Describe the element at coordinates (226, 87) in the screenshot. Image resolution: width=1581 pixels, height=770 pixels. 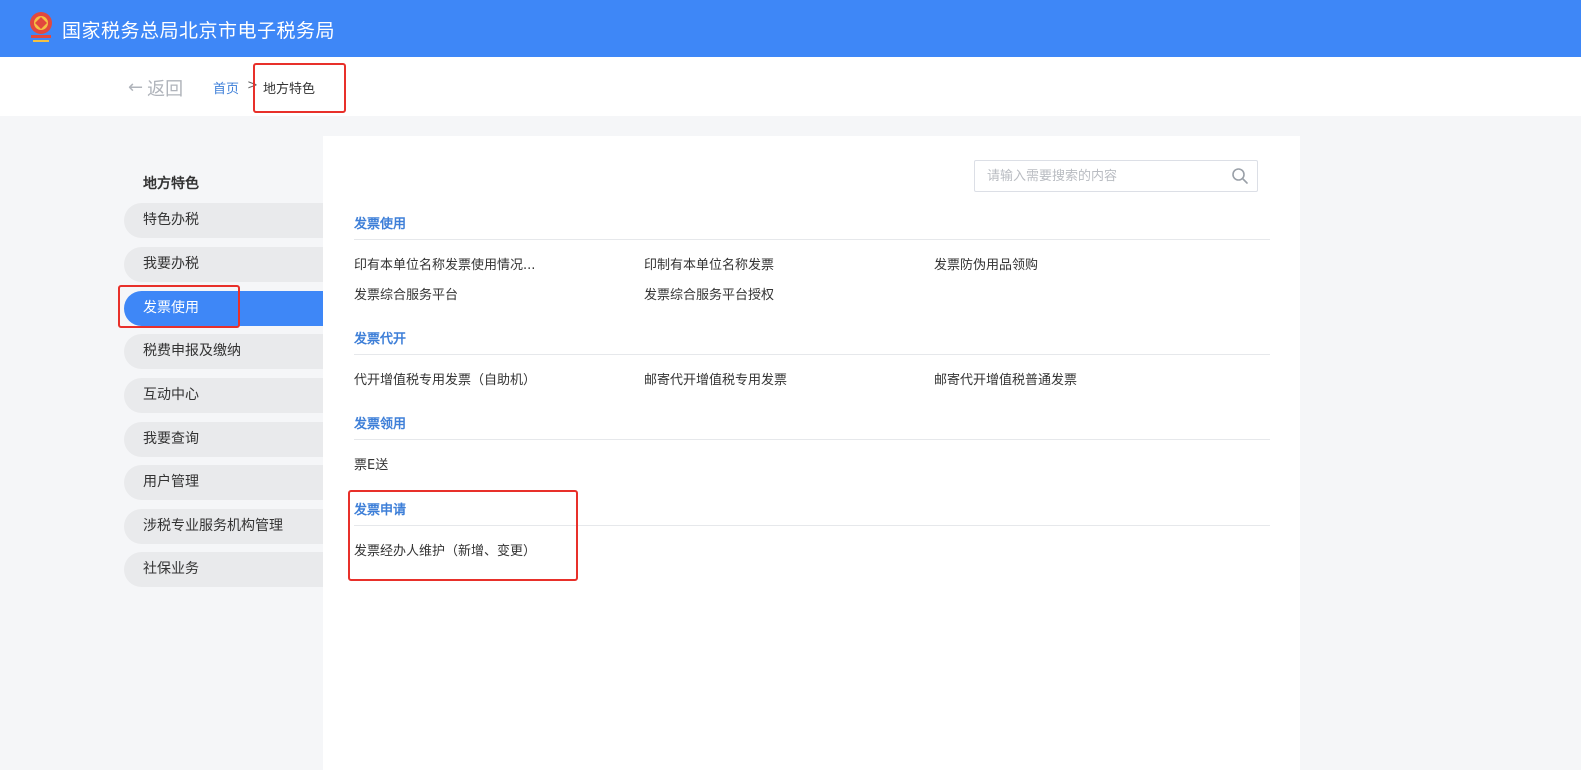
I see `breadcrumb-home-link: 首页` at that location.